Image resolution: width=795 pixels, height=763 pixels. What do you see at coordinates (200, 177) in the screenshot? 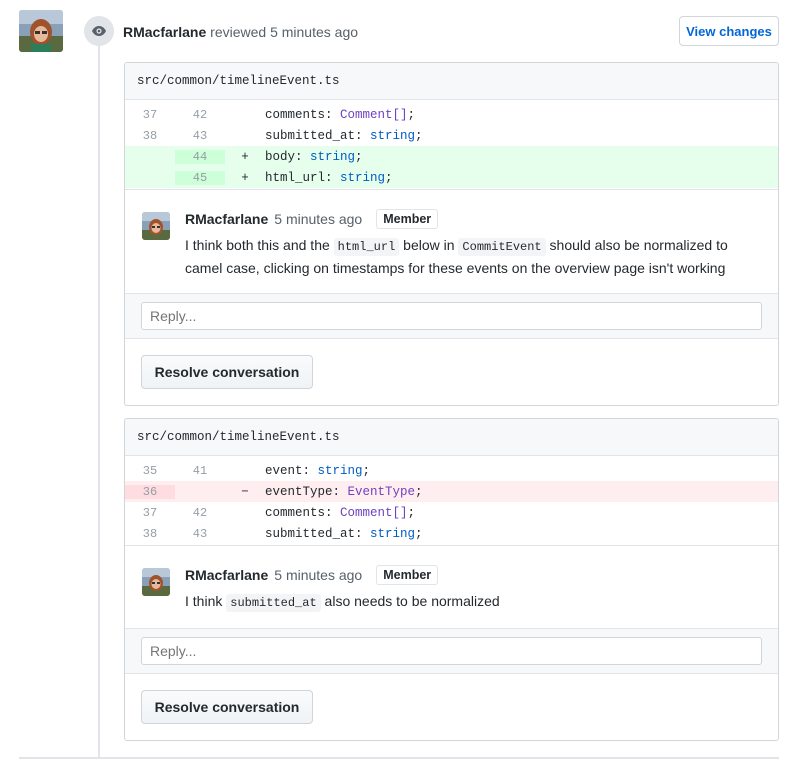
I see `new-line-number: 45` at bounding box center [200, 177].